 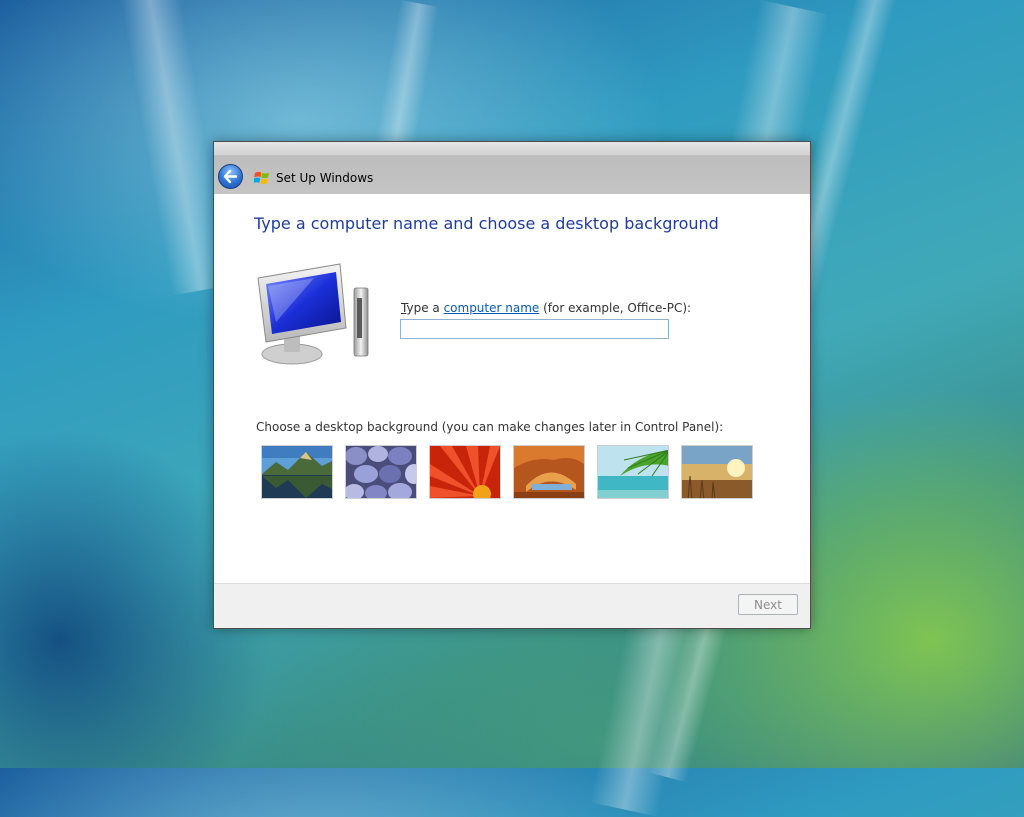 I want to click on thumbnail-pebbles, so click(x=381, y=472).